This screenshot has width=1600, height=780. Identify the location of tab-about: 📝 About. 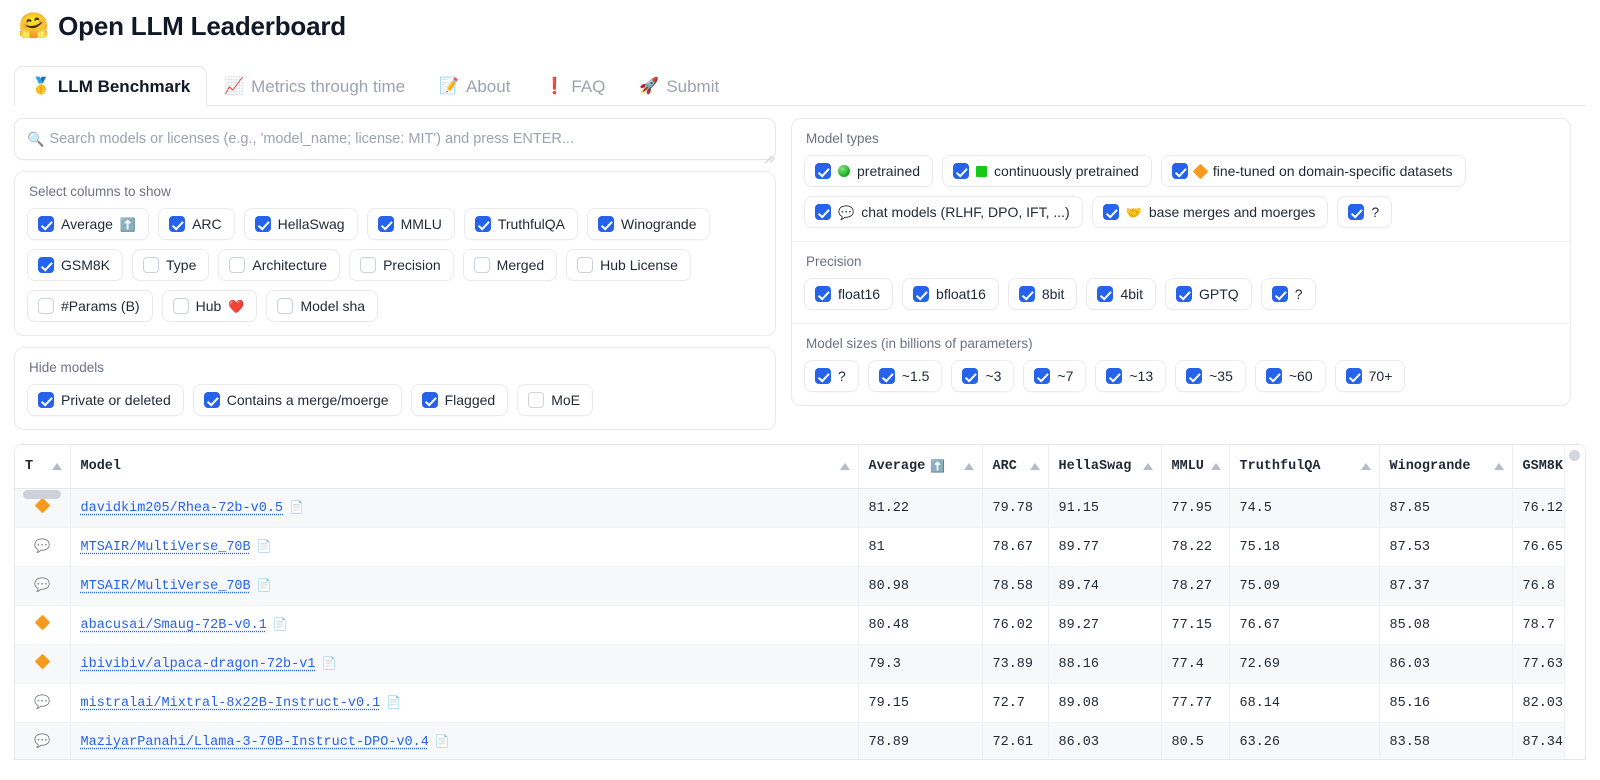
(474, 86).